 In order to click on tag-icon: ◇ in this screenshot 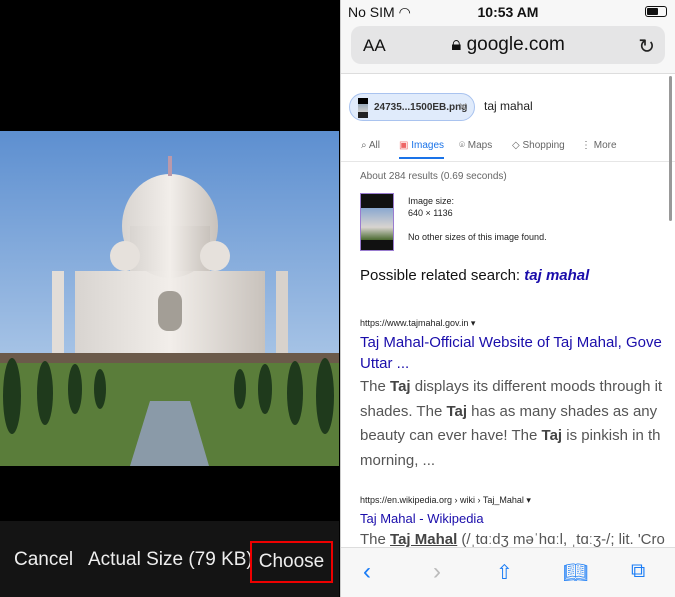, I will do `click(516, 145)`.